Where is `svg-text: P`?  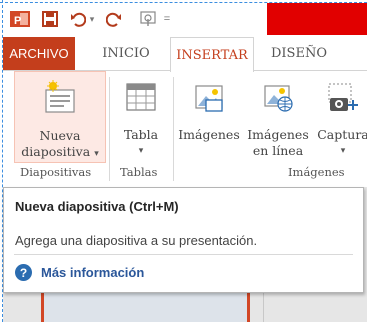
svg-text: P is located at coordinates (17, 21).